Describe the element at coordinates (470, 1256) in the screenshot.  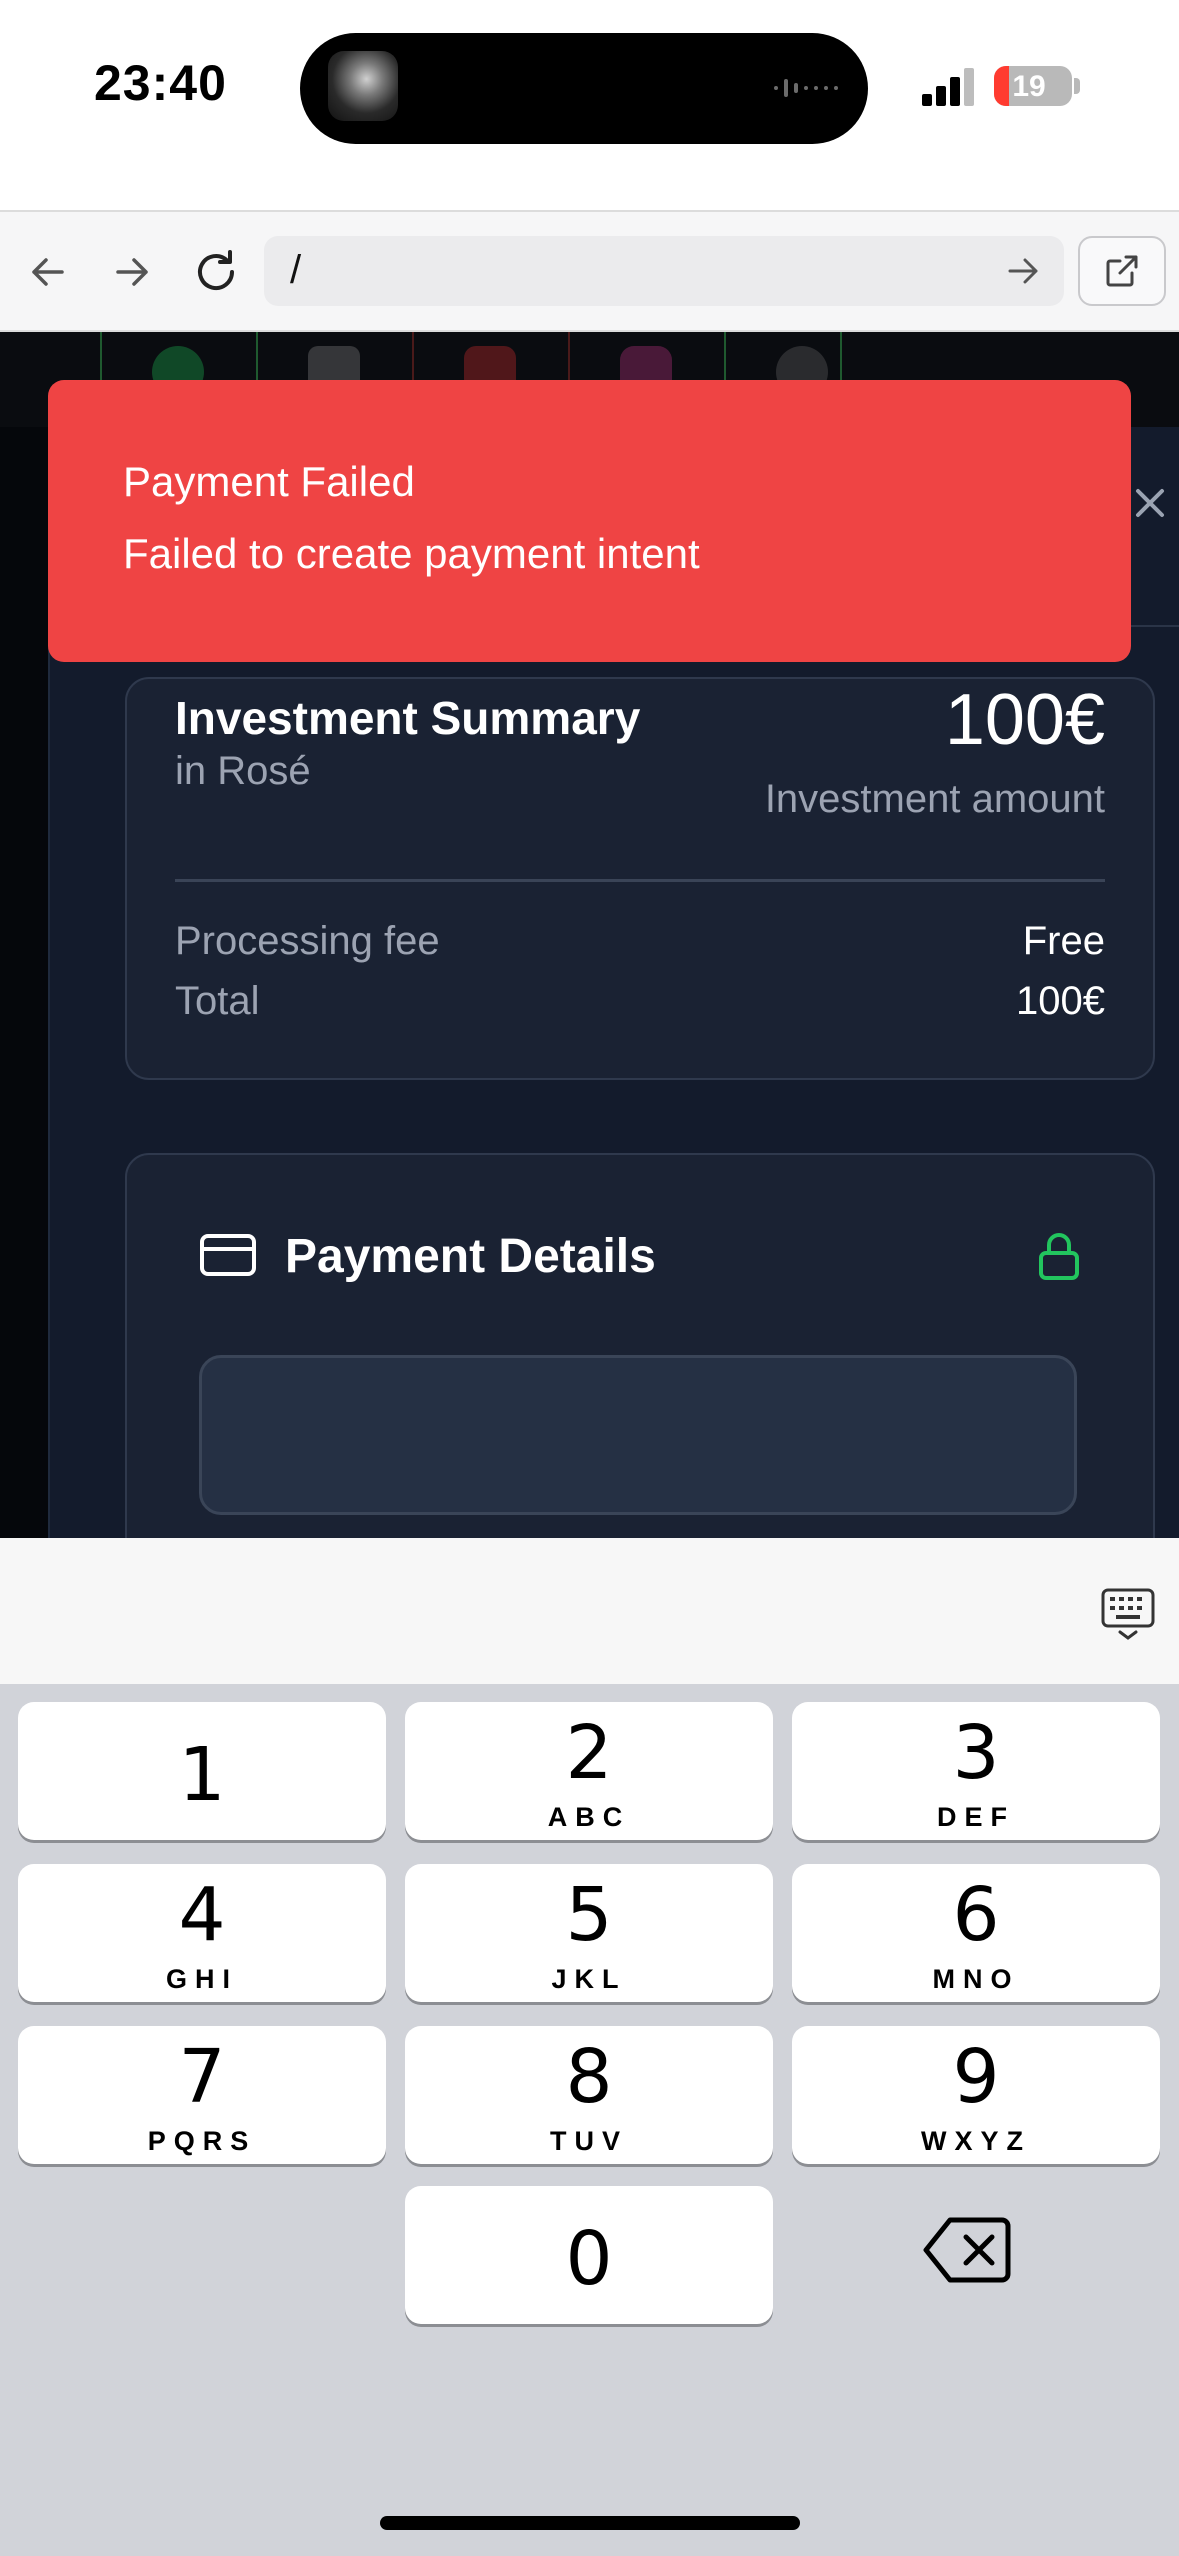
I see `payment-details-title: Payment Details` at that location.